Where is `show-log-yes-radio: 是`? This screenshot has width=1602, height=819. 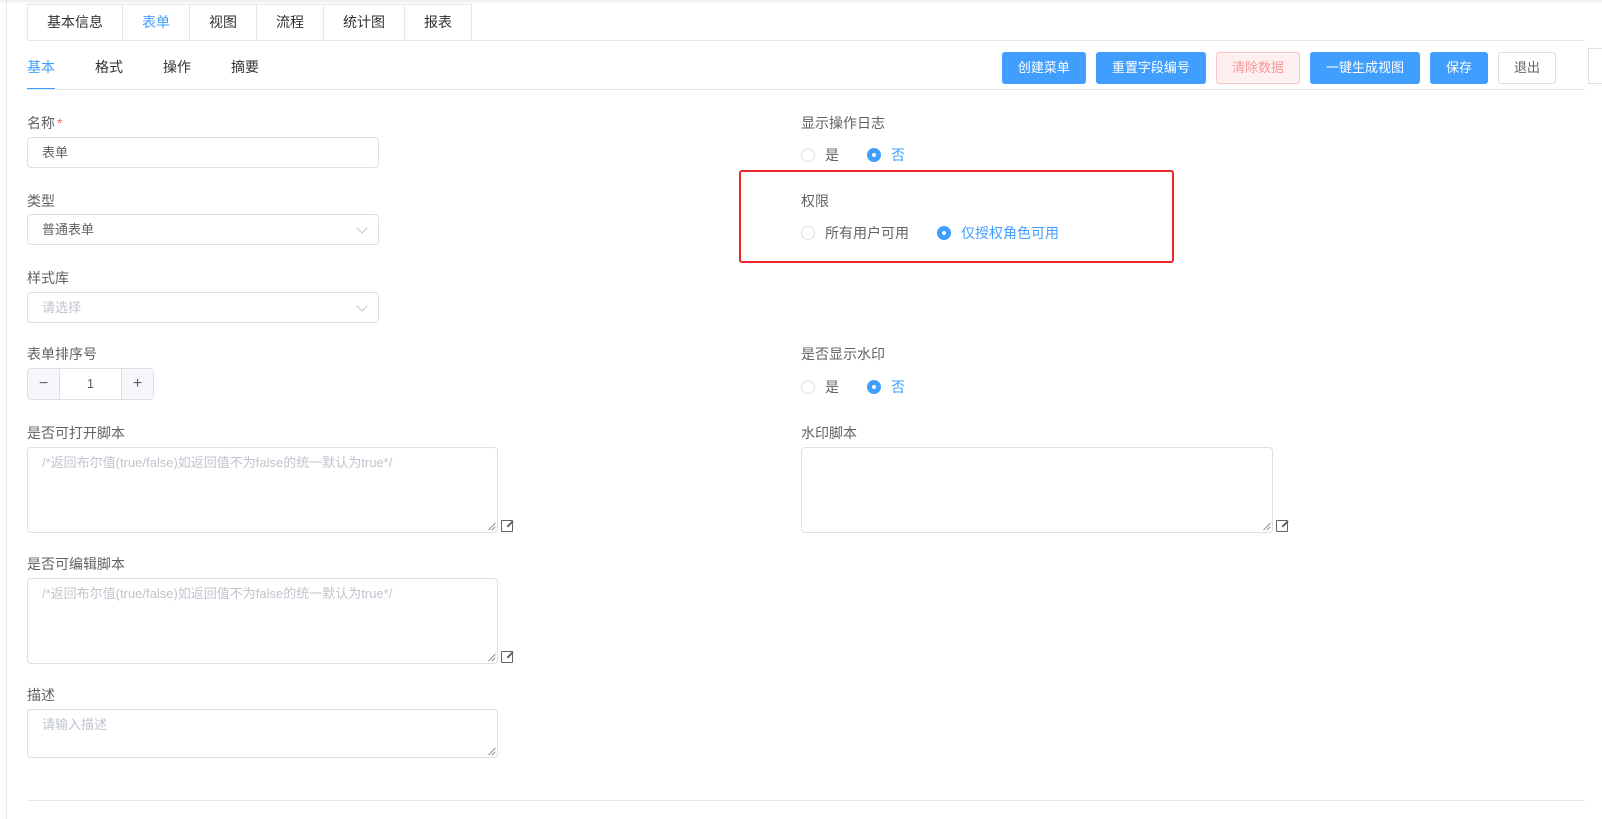
show-log-yes-radio: 是 is located at coordinates (820, 155).